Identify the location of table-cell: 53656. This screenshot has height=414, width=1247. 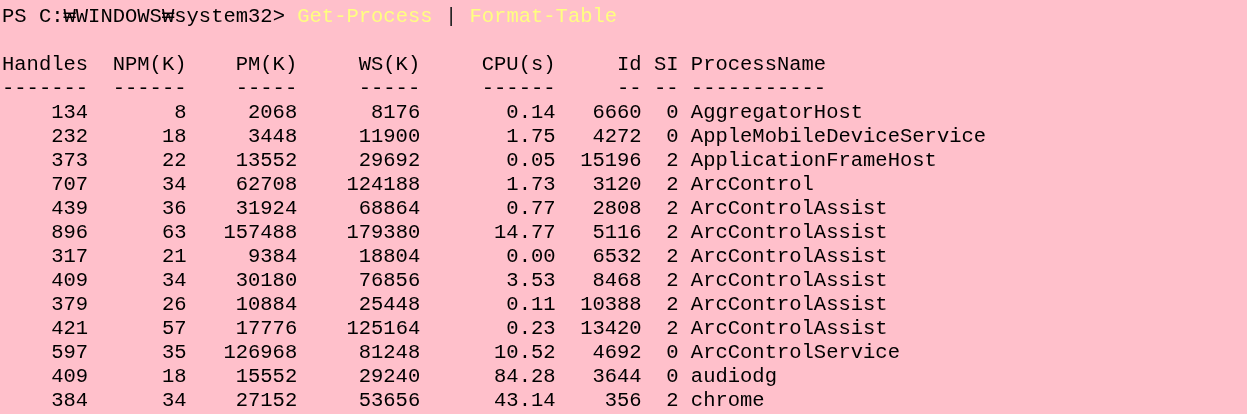
(389, 401).